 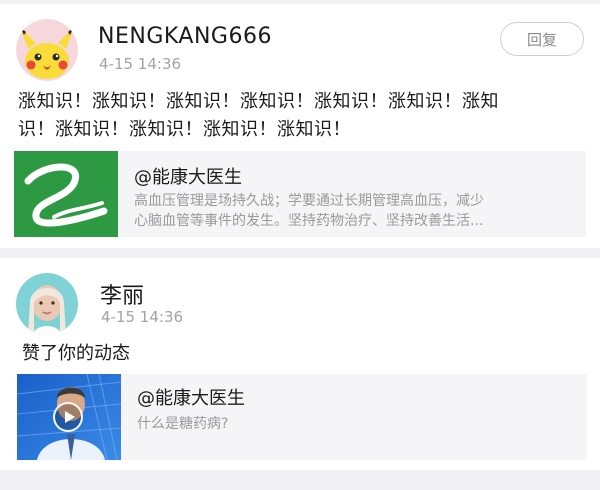 What do you see at coordinates (47, 304) in the screenshot?
I see `user-photo-avatar-icon` at bounding box center [47, 304].